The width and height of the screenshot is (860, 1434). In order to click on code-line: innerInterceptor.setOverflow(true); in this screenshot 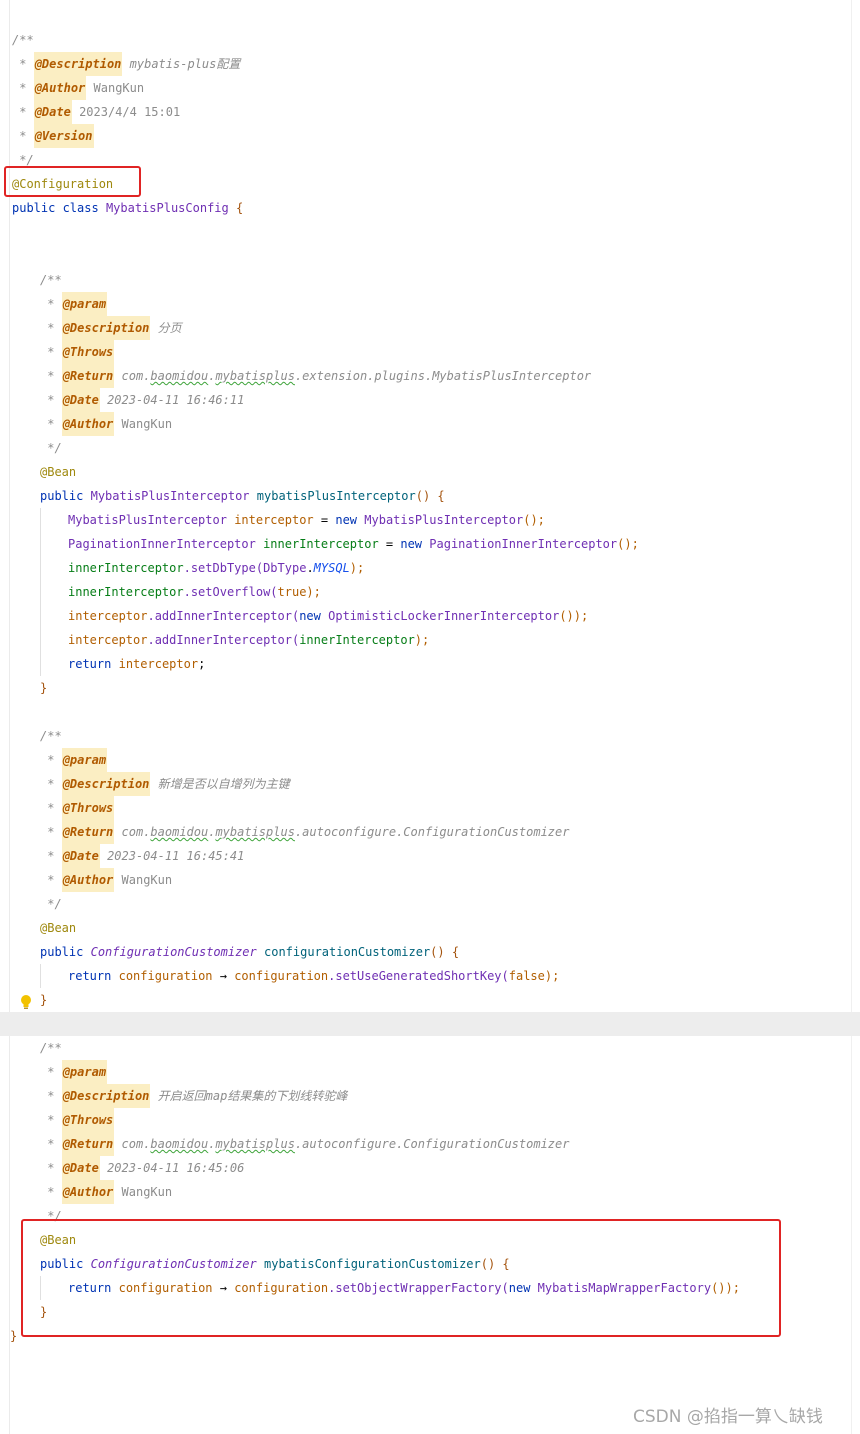, I will do `click(194, 592)`.